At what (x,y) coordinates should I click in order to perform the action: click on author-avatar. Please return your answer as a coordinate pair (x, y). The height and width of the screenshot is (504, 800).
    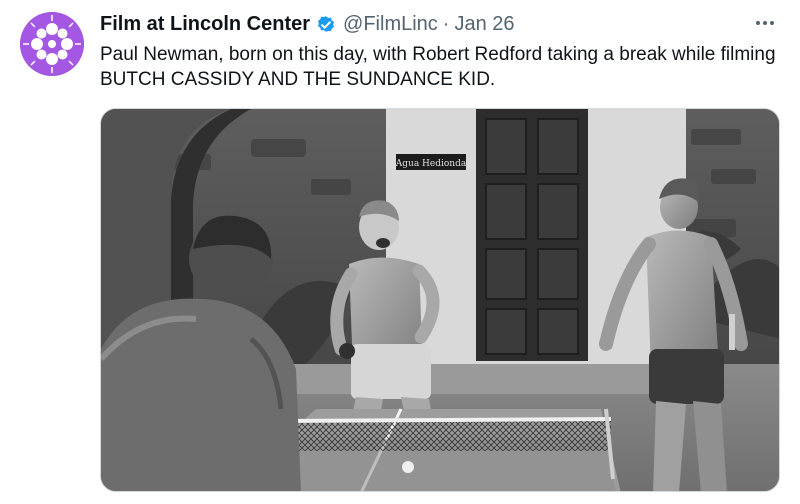
    Looking at the image, I should click on (52, 44).